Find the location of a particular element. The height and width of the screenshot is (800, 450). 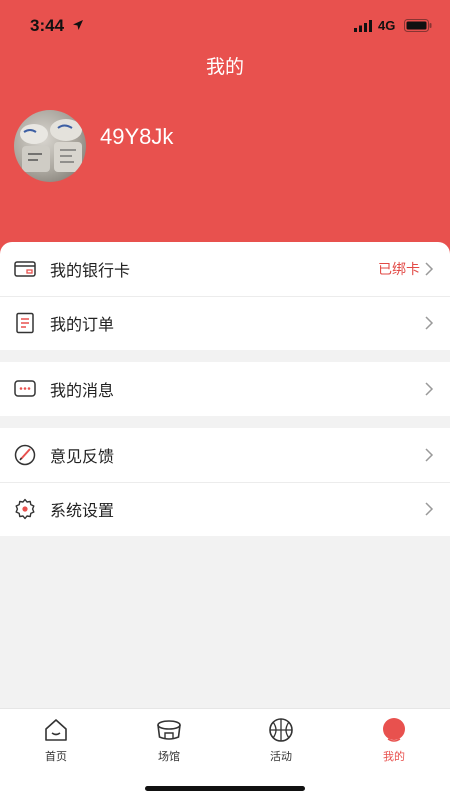

tab-profile: 我的 is located at coordinates (394, 740).